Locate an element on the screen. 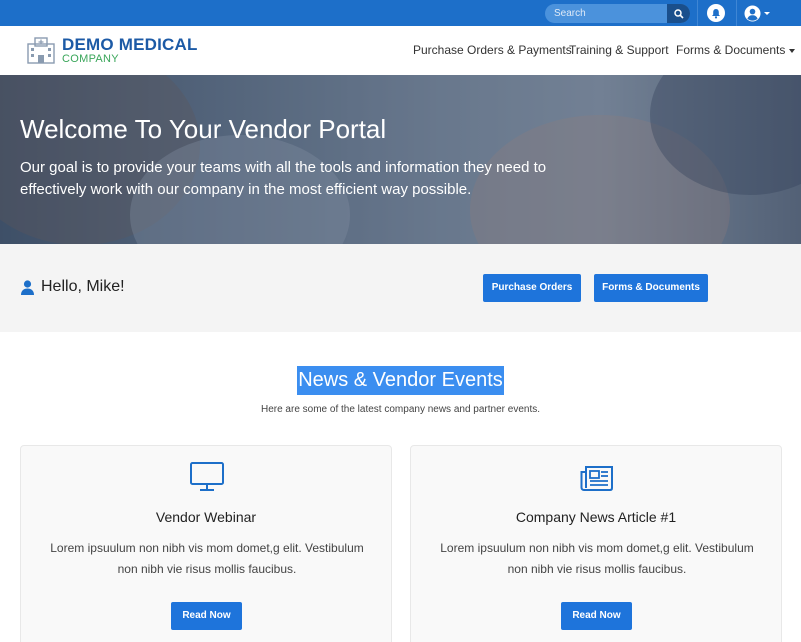 The height and width of the screenshot is (642, 801). user-menu-button is located at coordinates (759, 13).